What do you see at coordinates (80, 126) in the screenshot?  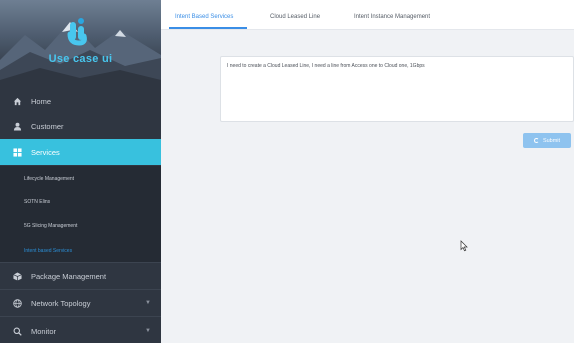 I see `menu-item-customer: Customer` at bounding box center [80, 126].